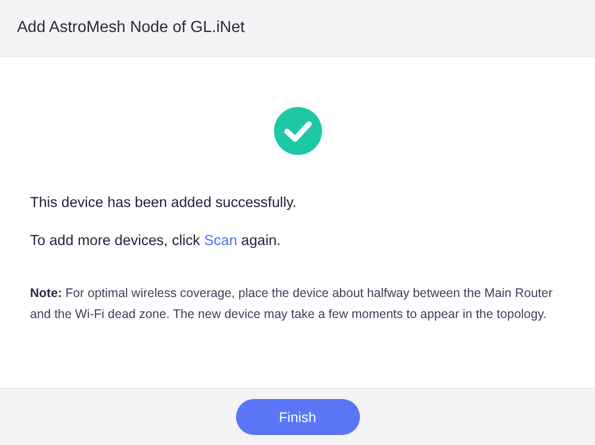 The image size is (595, 445). Describe the element at coordinates (221, 241) in the screenshot. I see `scan-link: Scan` at that location.